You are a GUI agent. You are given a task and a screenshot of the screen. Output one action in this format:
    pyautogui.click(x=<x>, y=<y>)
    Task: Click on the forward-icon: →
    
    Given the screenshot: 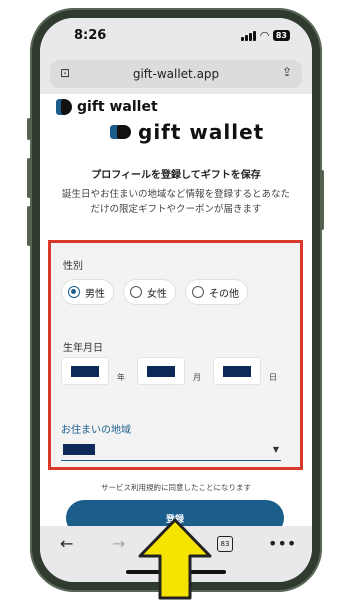 What is the action you would take?
    pyautogui.click(x=118, y=543)
    